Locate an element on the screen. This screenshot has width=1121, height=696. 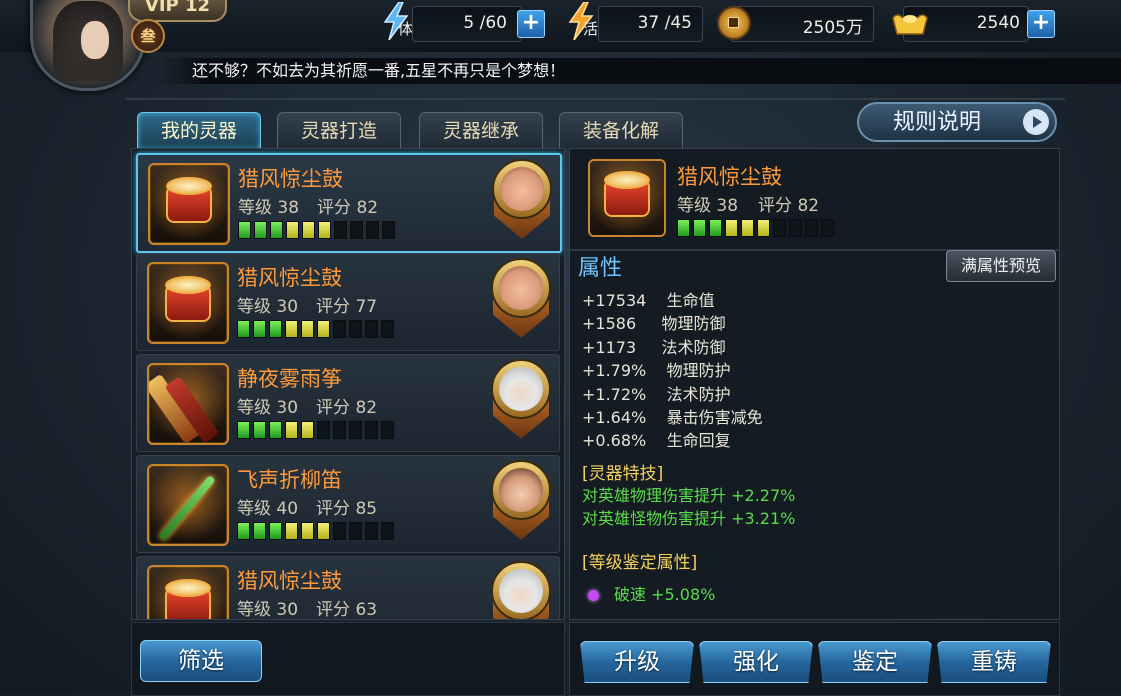
item-score: 评分 85 is located at coordinates (347, 509).